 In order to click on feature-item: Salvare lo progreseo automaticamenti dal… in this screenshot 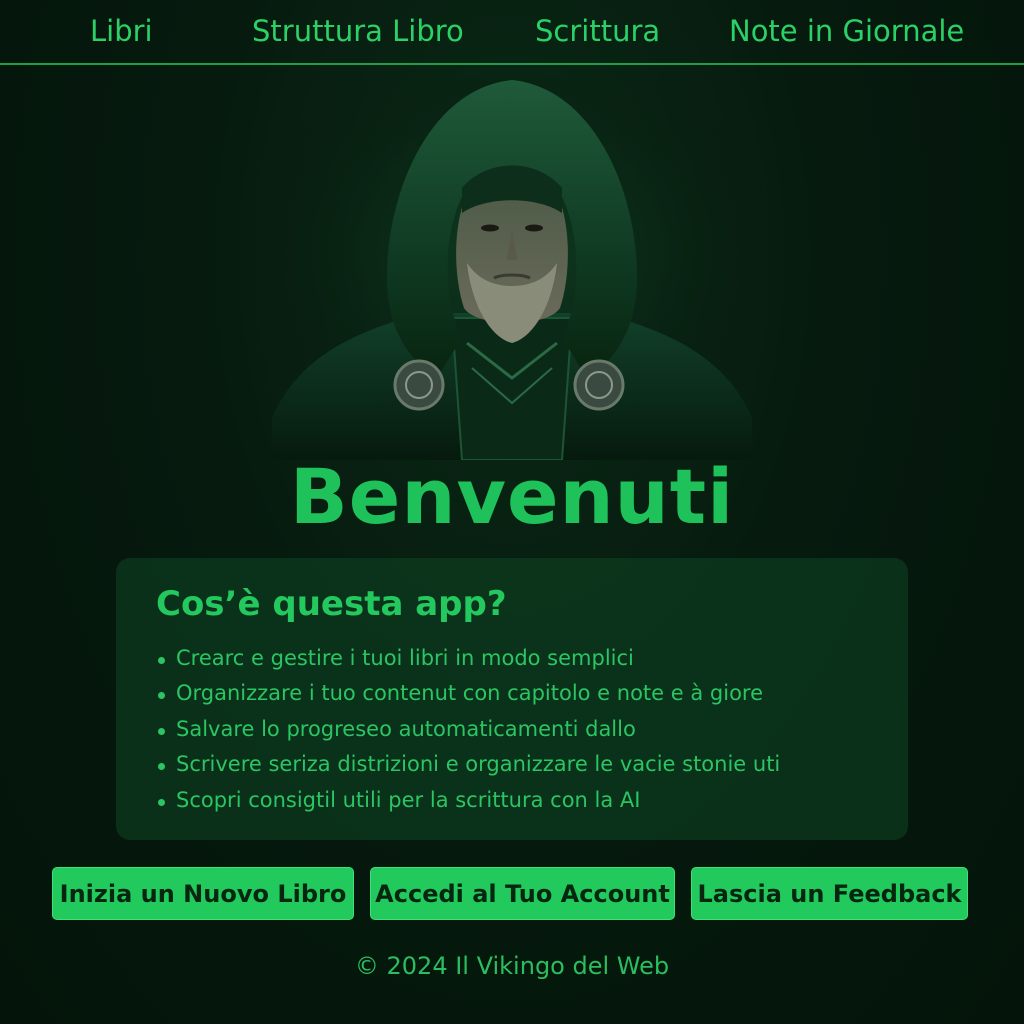, I will do `click(468, 734)`.